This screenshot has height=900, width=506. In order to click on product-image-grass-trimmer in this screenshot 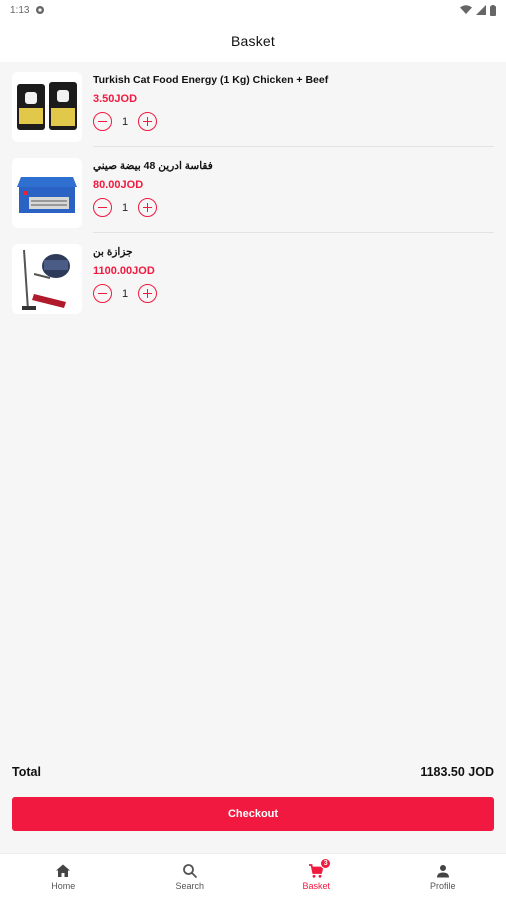, I will do `click(47, 279)`.